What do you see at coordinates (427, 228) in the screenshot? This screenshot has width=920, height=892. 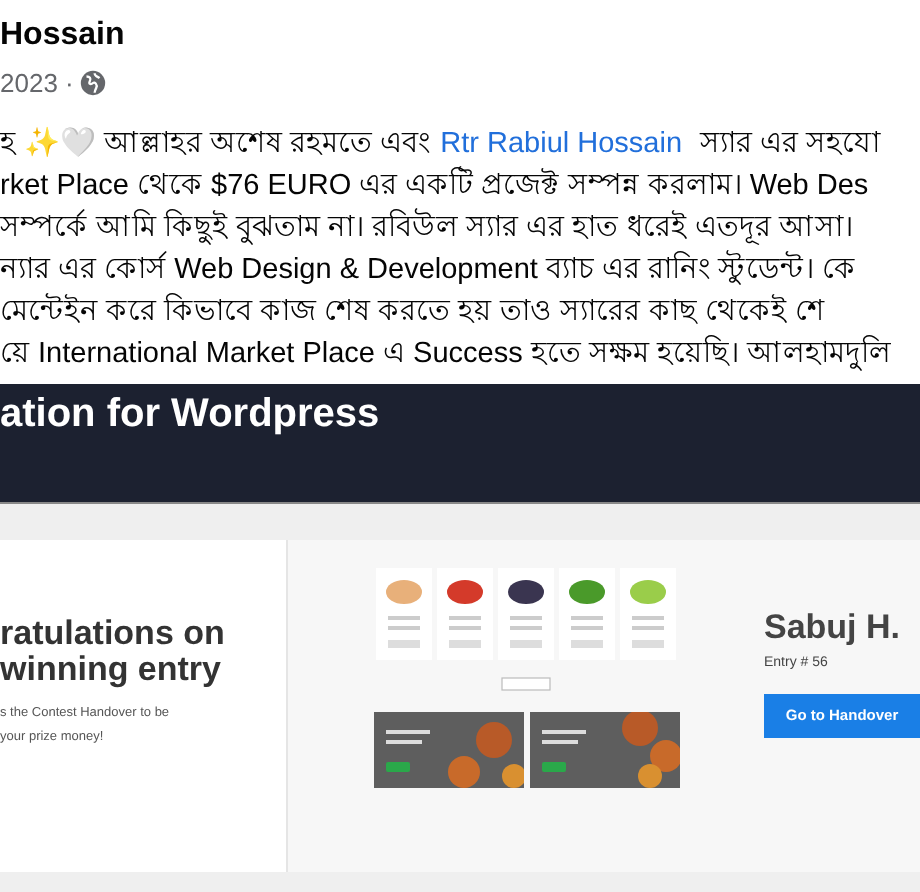 I see `post-text: সম্পর্কে আমি কিছুই বুঝতাম না। রবিউল স্যার এর হাত ধরেই এতদূর আসা।` at bounding box center [427, 228].